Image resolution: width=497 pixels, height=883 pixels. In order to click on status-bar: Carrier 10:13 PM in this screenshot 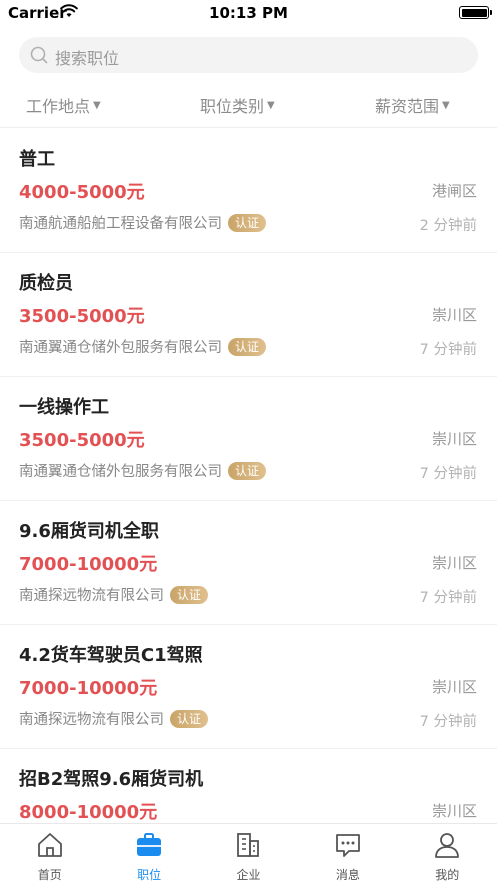, I will do `click(248, 13)`.